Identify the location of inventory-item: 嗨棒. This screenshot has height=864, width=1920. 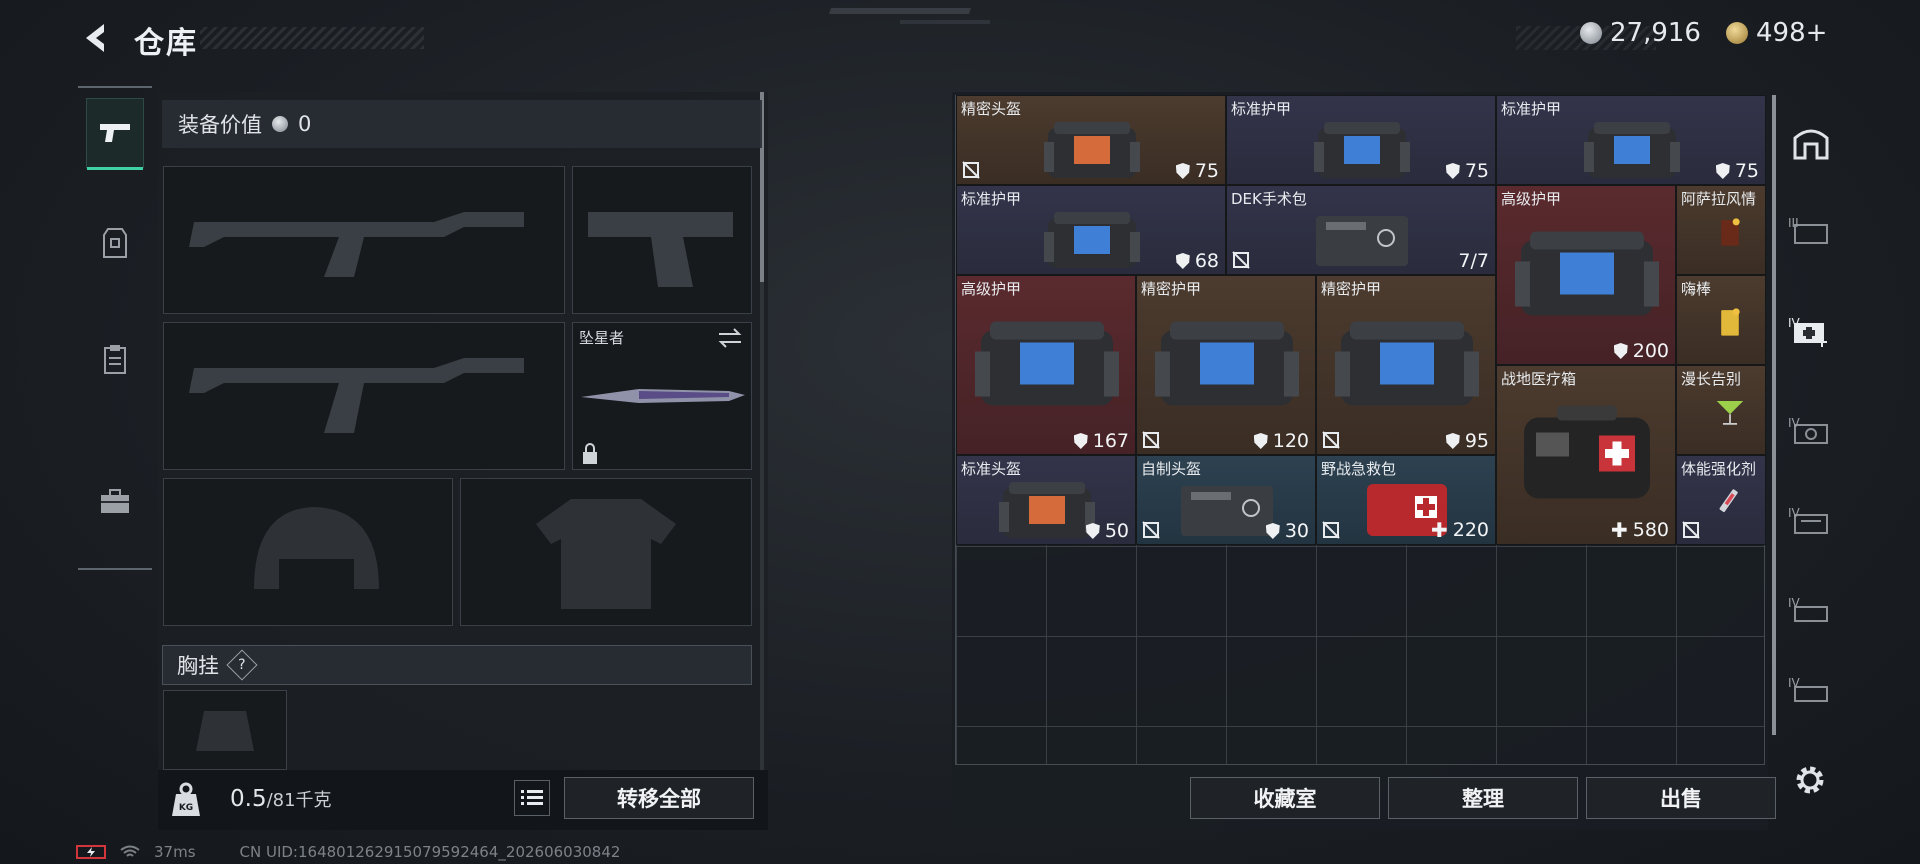
(1721, 320).